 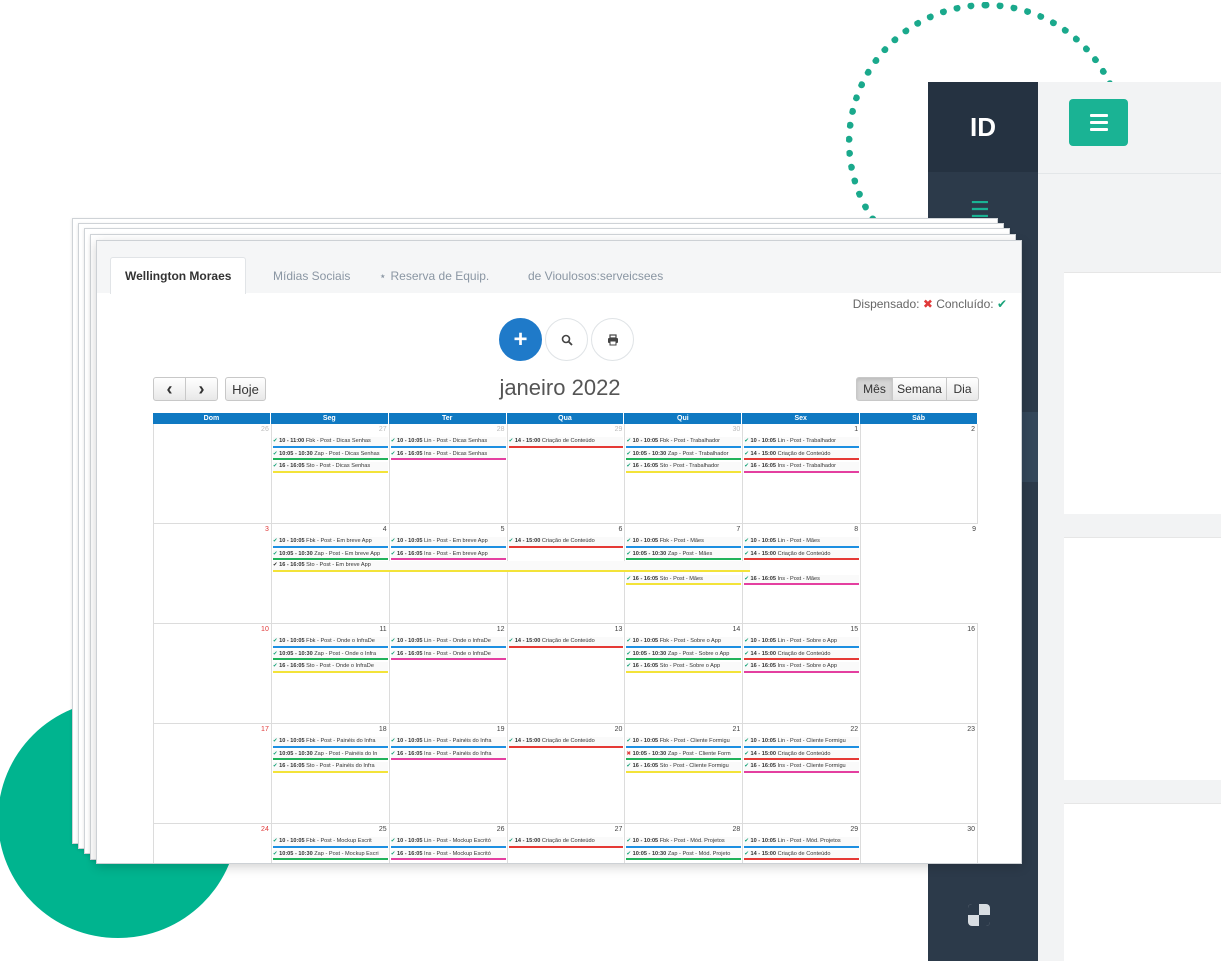 I want to click on calendar-day: 13 ✔ 14 - 15:00 Criação de Conteúdo, so click(x=565, y=673).